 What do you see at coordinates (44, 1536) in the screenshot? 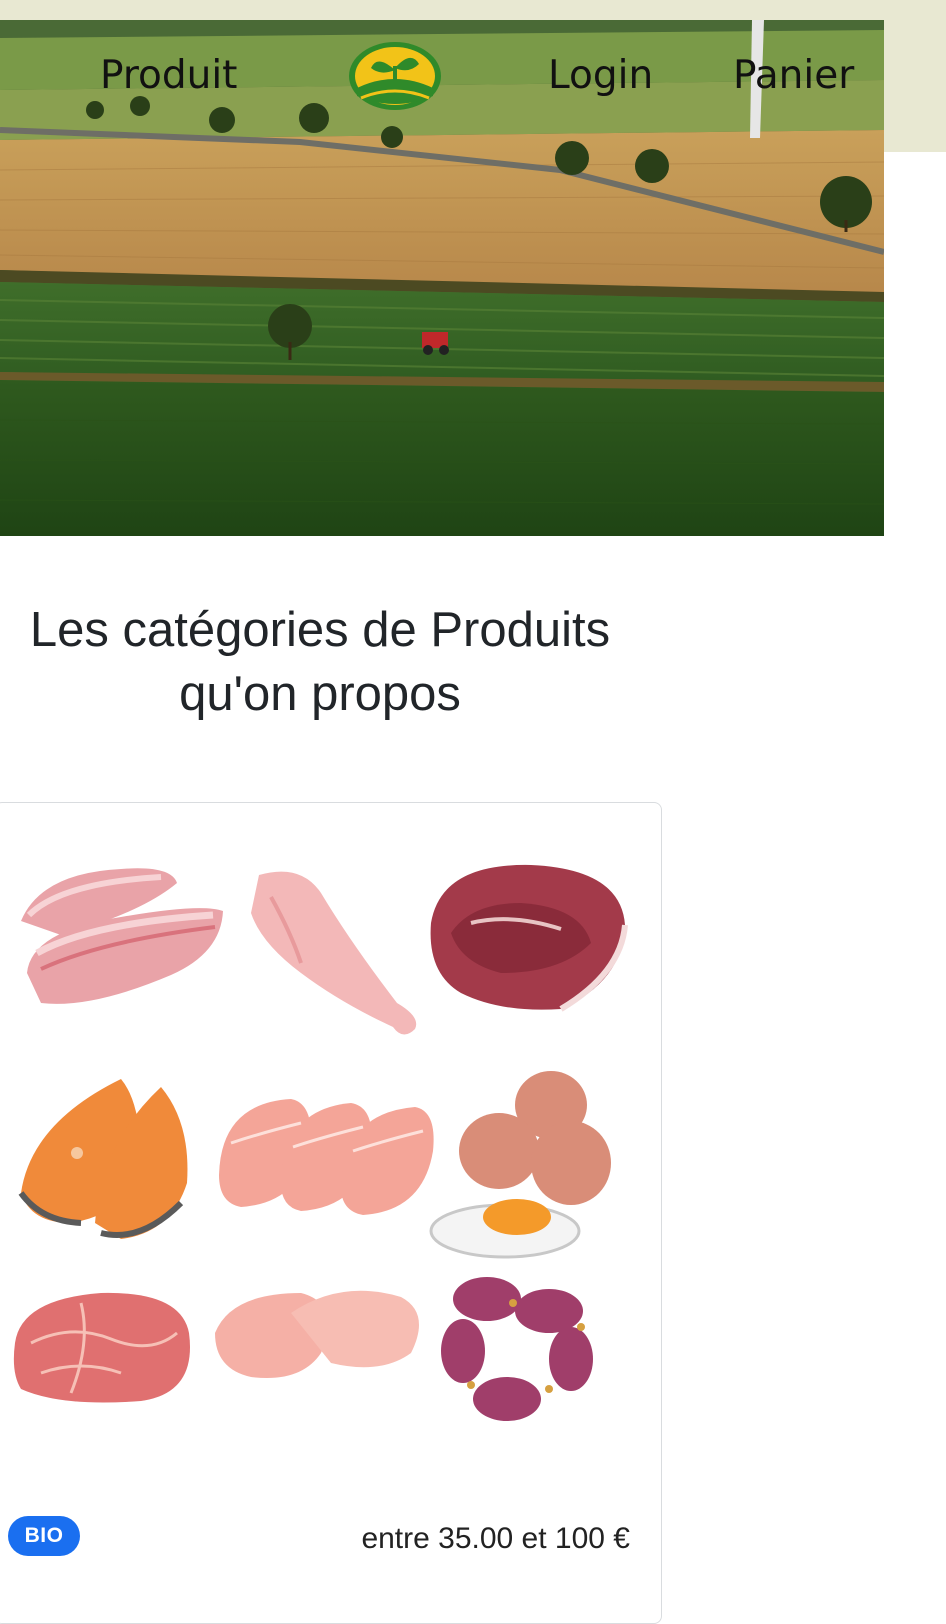
I see `bio-badge: BIO` at bounding box center [44, 1536].